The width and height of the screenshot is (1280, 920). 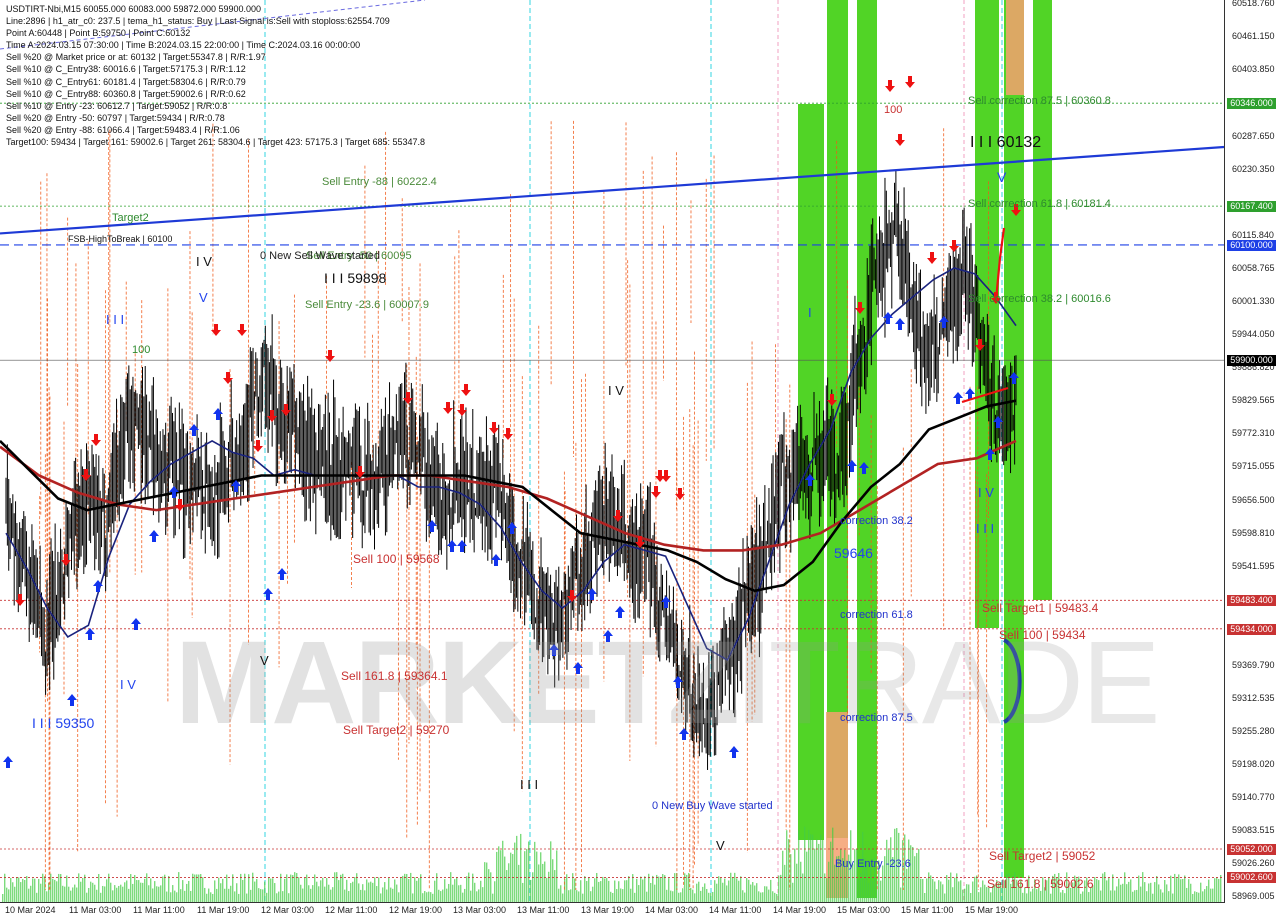 What do you see at coordinates (893, 110) in the screenshot?
I see `hundred-right-label: 100` at bounding box center [893, 110].